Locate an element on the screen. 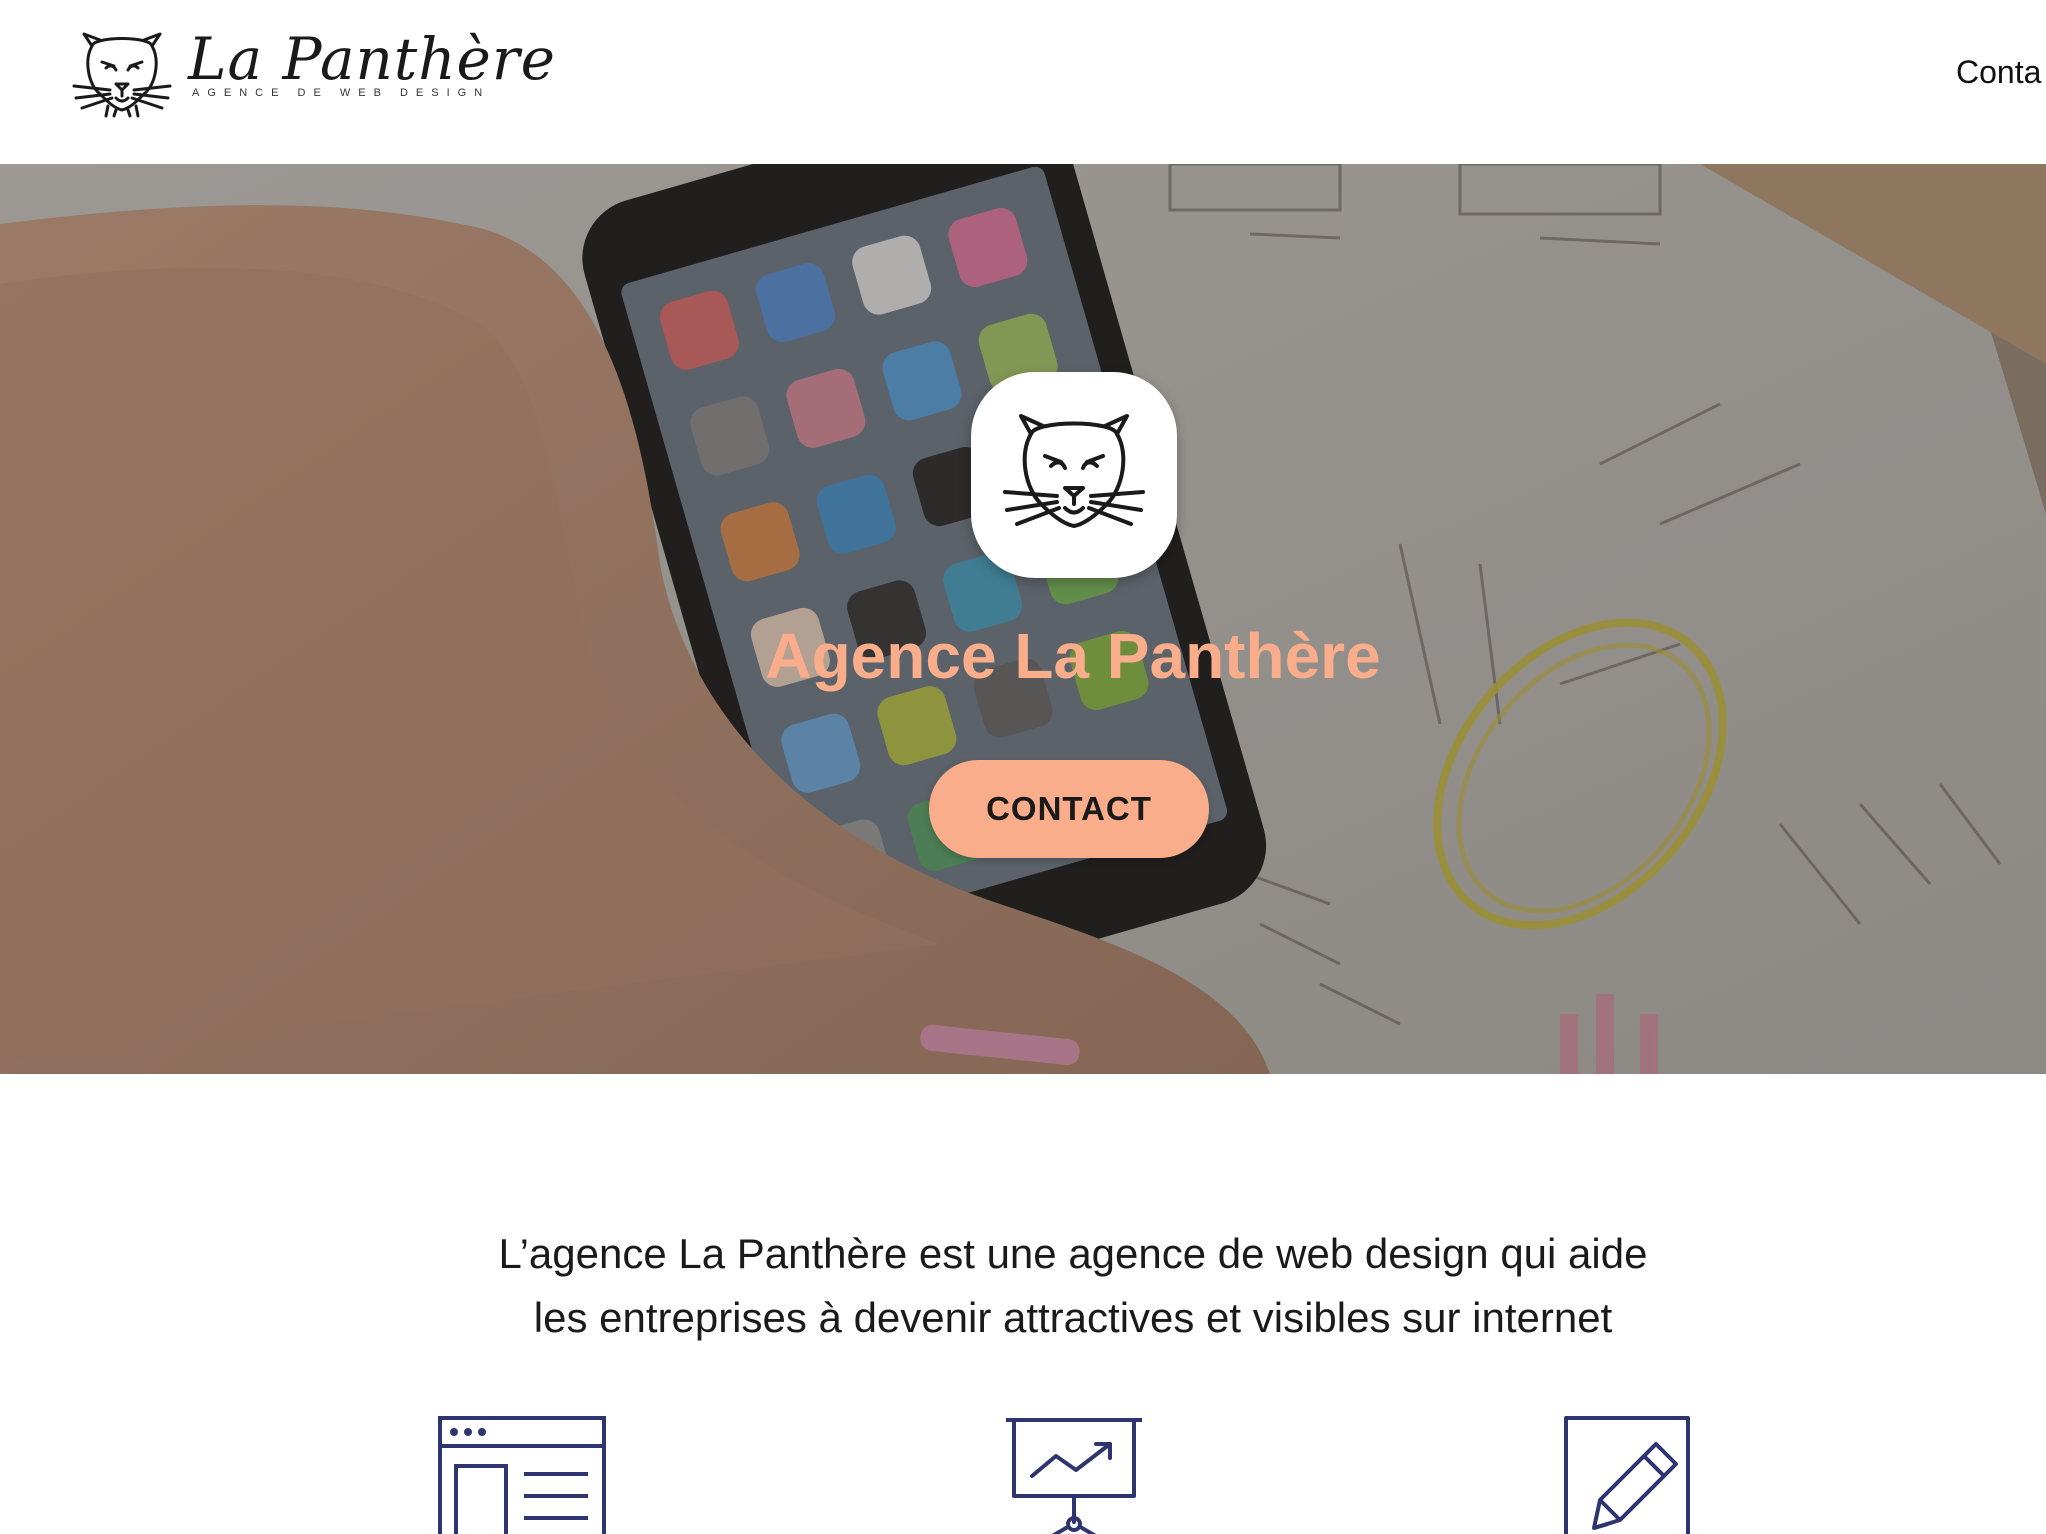 This screenshot has width=2046, height=1534. nav-contact-link: Conta is located at coordinates (1998, 72).